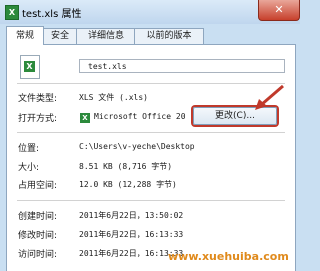 This screenshot has height=271, width=320. I want to click on title-bar: X test.xls 属性 ✕, so click(150, 12).